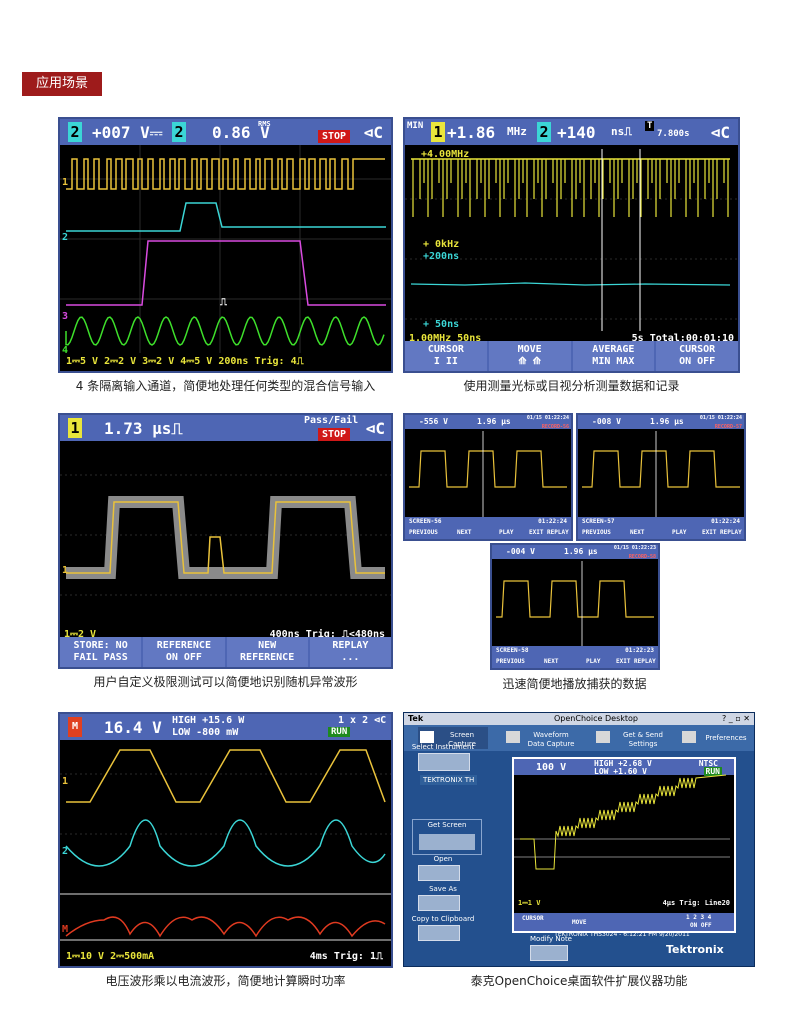  What do you see at coordinates (225, 331) in the screenshot?
I see `trace-ch4` at bounding box center [225, 331].